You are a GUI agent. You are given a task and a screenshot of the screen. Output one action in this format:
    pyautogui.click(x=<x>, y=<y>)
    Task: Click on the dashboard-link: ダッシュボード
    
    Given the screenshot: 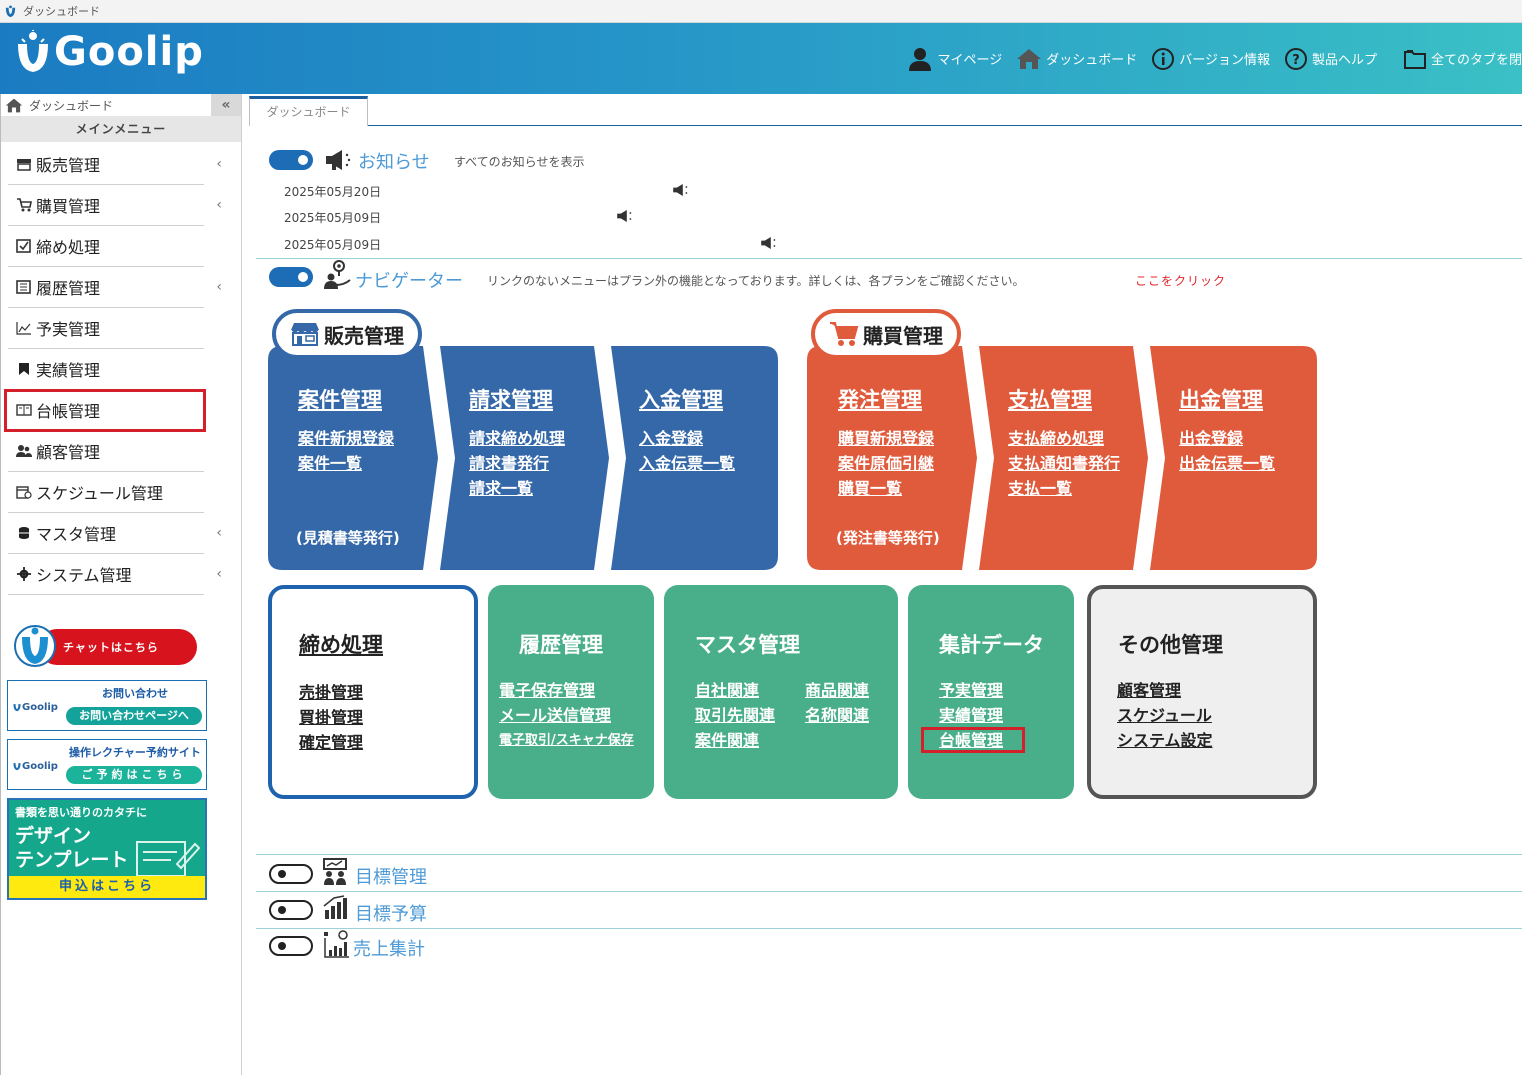 What is the action you would take?
    pyautogui.click(x=1076, y=59)
    